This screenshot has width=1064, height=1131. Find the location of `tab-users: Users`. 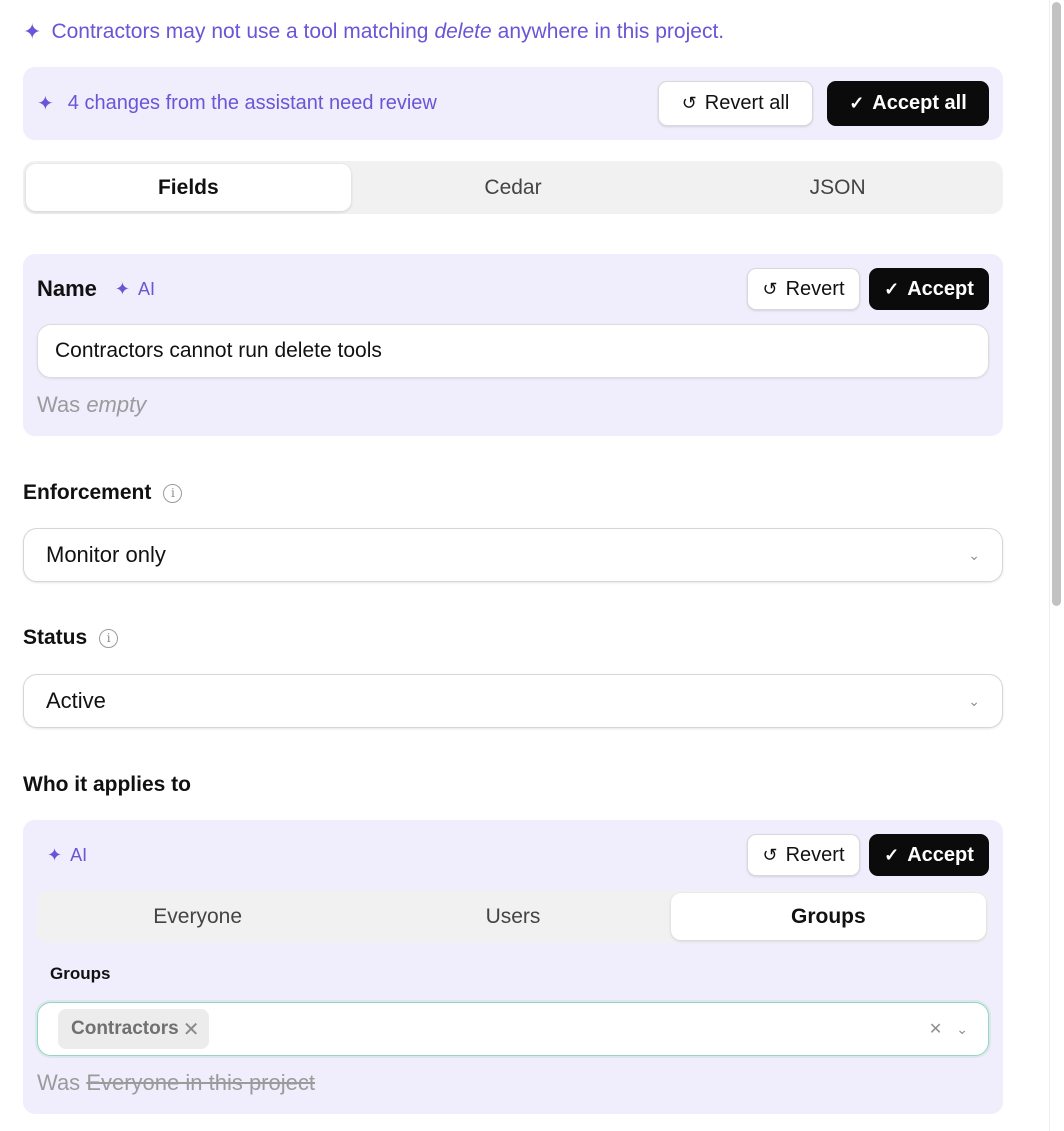

tab-users: Users is located at coordinates (512, 916).